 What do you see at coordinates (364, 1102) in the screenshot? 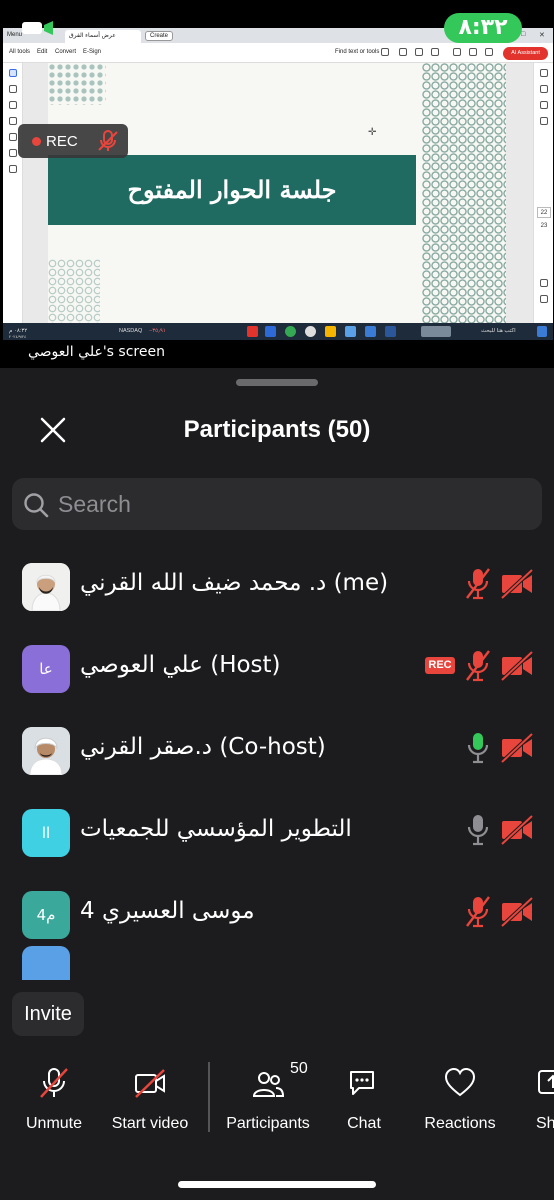
I see `chat-button: Chat` at bounding box center [364, 1102].